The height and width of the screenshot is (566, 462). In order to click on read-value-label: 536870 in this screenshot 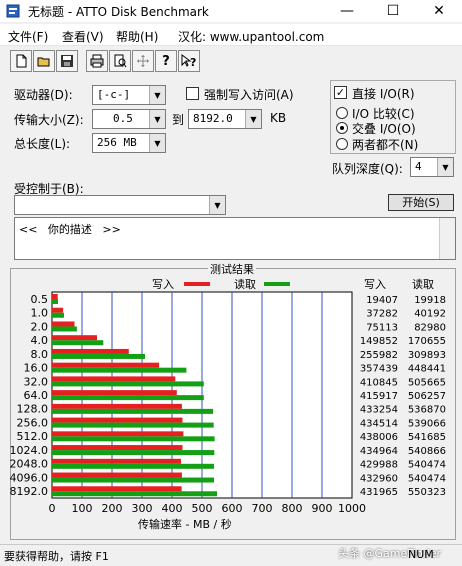, I will do `click(427, 410)`.